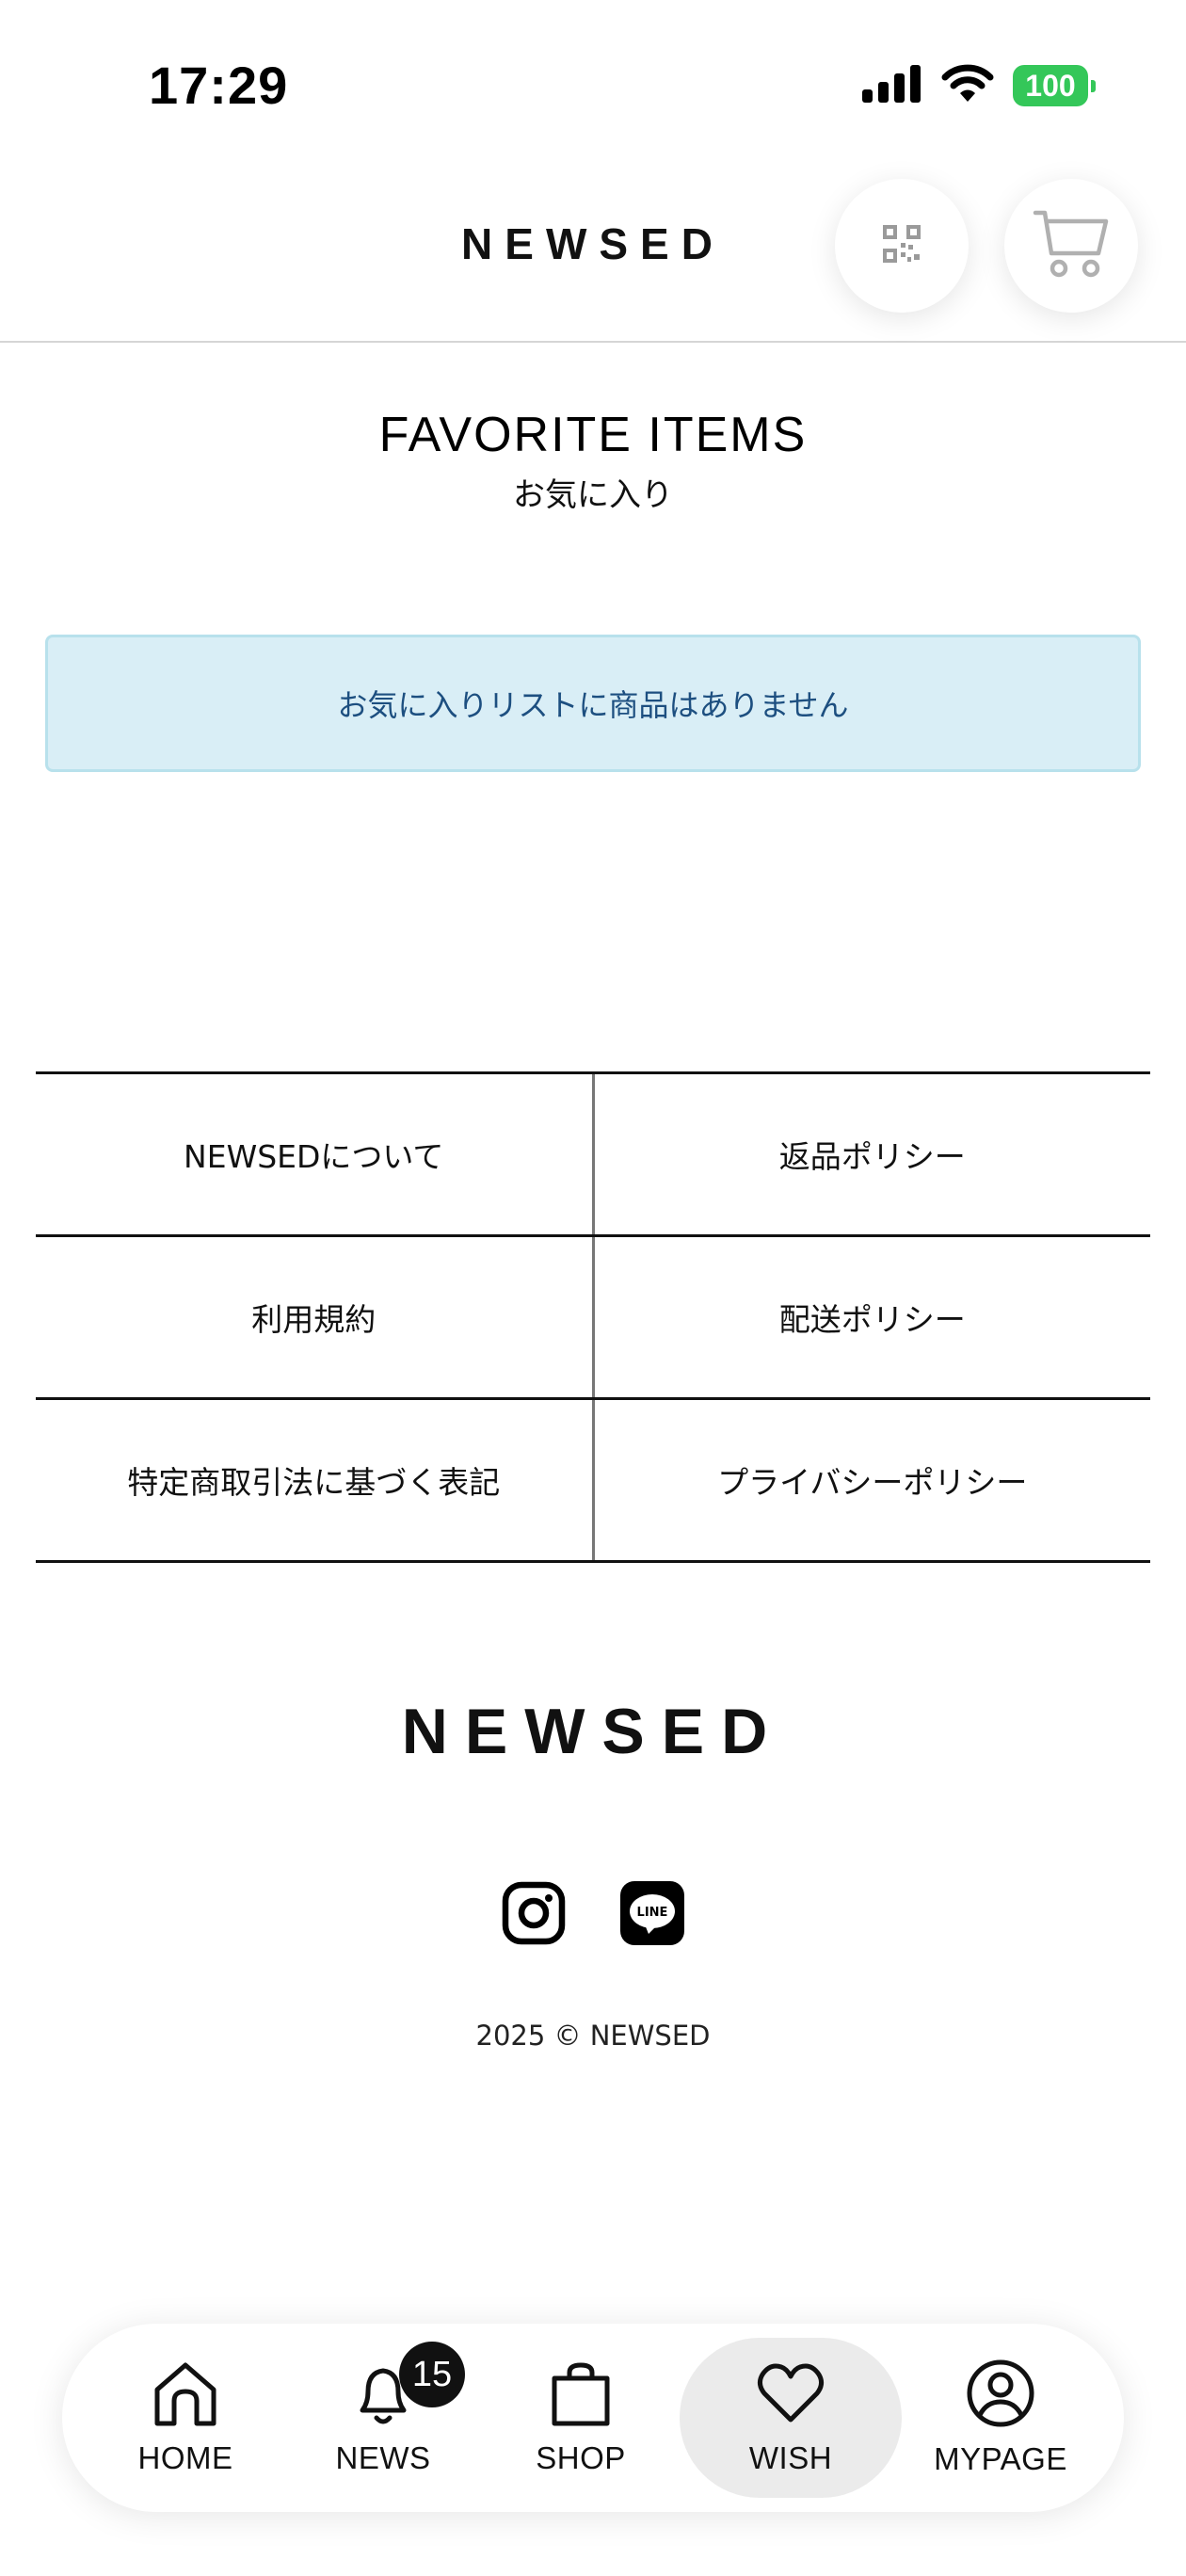 This screenshot has height=2576, width=1186. Describe the element at coordinates (185, 2395) in the screenshot. I see `home-icon` at that location.